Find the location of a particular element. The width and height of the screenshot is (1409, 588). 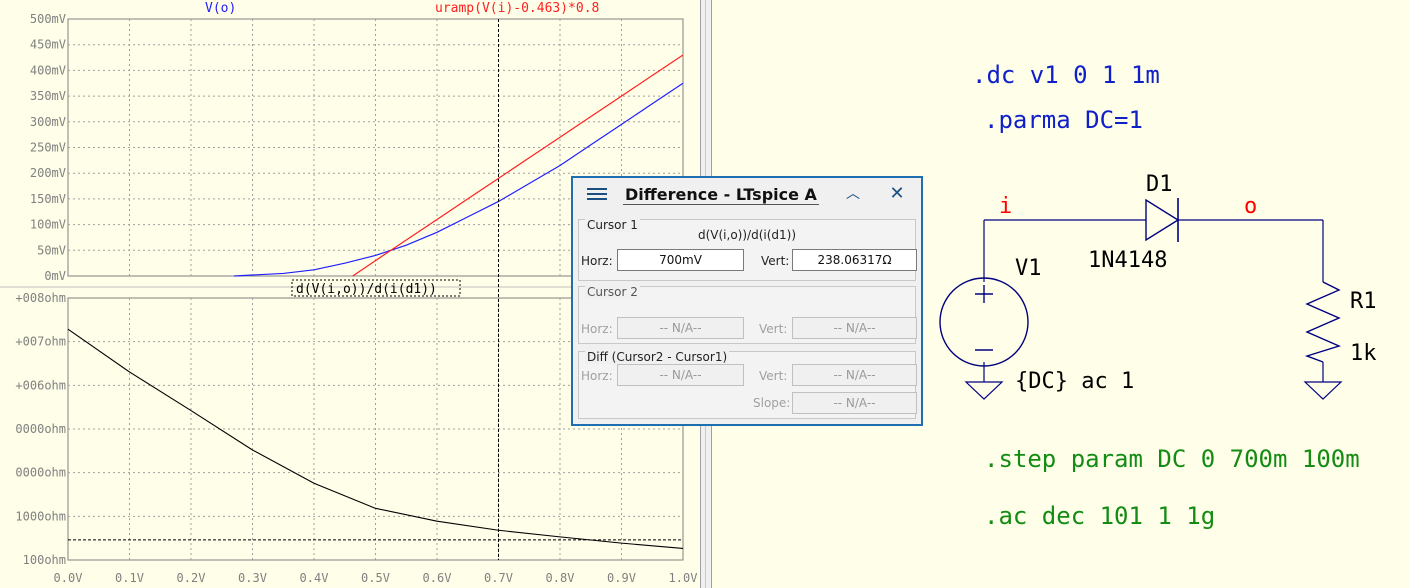

voltage-source-v1 is located at coordinates (984, 322).